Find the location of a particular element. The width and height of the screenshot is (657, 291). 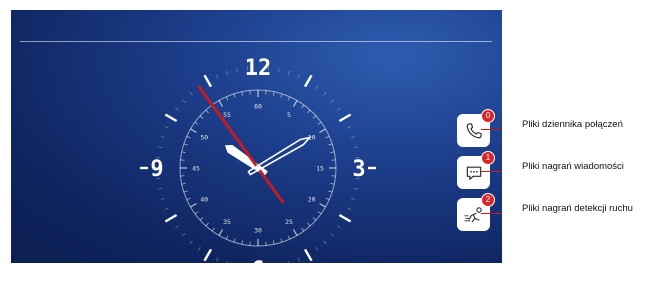

phone-icon is located at coordinates (474, 130).